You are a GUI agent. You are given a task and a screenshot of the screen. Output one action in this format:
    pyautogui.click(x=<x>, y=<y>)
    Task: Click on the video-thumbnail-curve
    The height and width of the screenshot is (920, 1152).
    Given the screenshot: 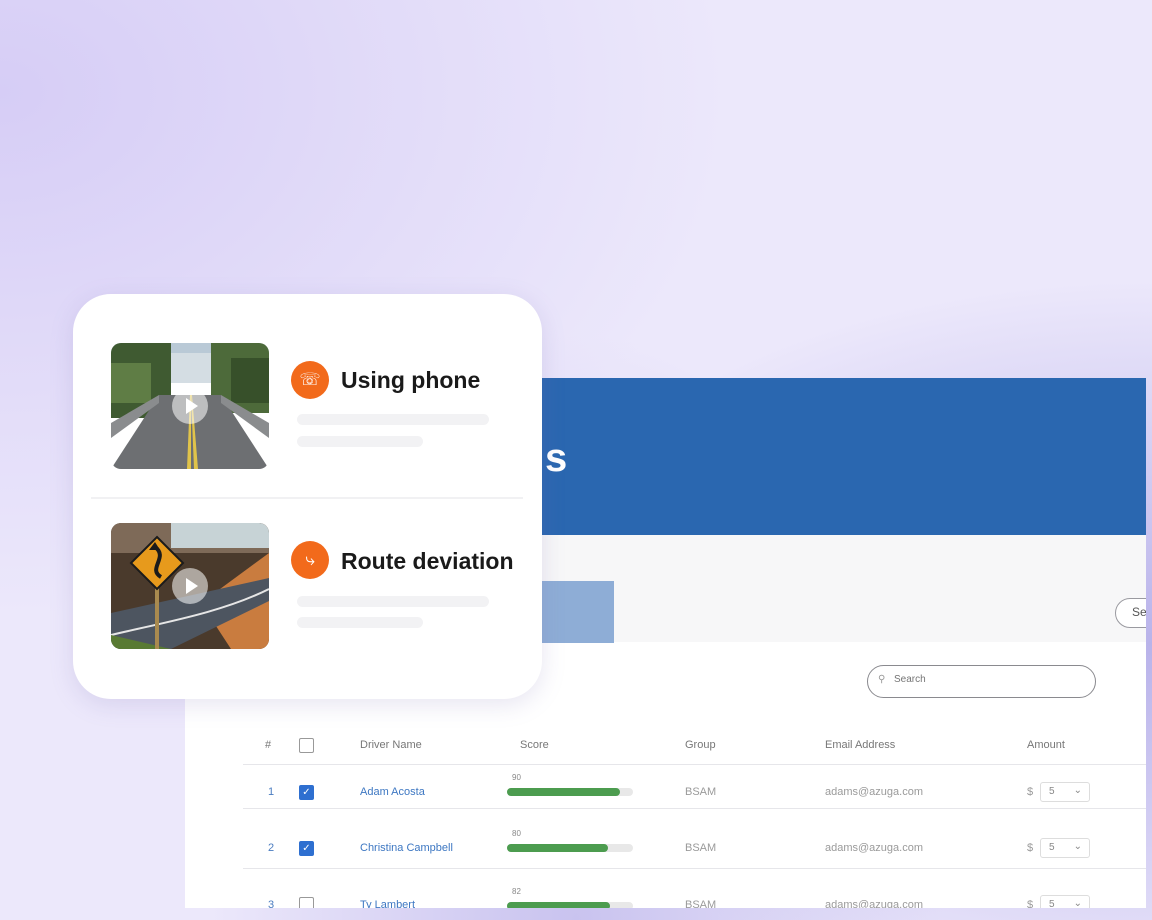 What is the action you would take?
    pyautogui.click(x=190, y=586)
    